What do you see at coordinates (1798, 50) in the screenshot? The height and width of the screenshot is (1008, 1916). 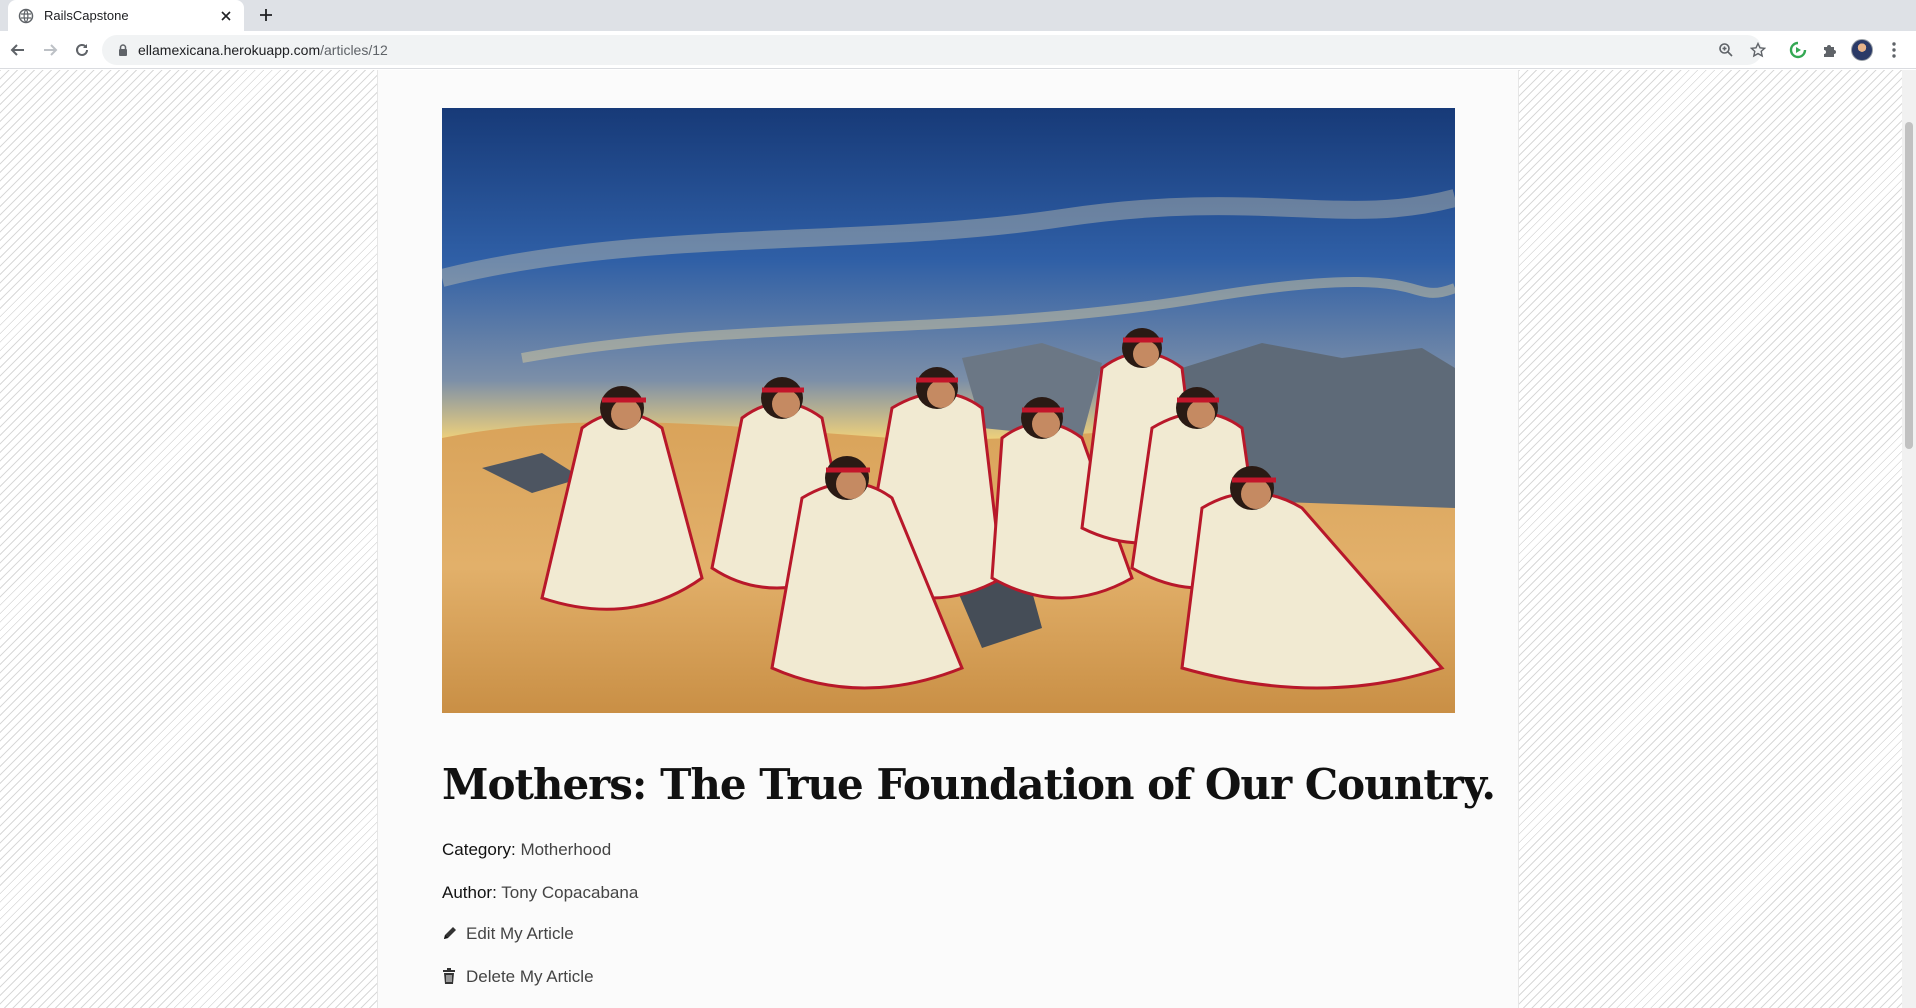 I see `extension-icon` at bounding box center [1798, 50].